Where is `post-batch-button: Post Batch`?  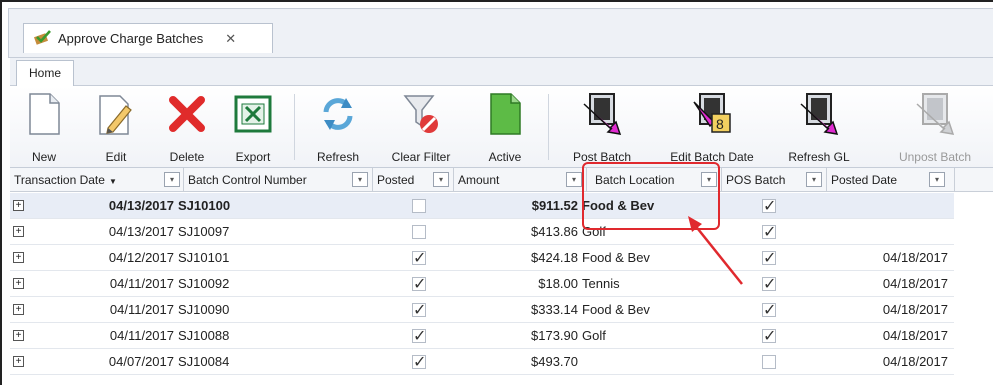
post-batch-button: Post Batch is located at coordinates (602, 128).